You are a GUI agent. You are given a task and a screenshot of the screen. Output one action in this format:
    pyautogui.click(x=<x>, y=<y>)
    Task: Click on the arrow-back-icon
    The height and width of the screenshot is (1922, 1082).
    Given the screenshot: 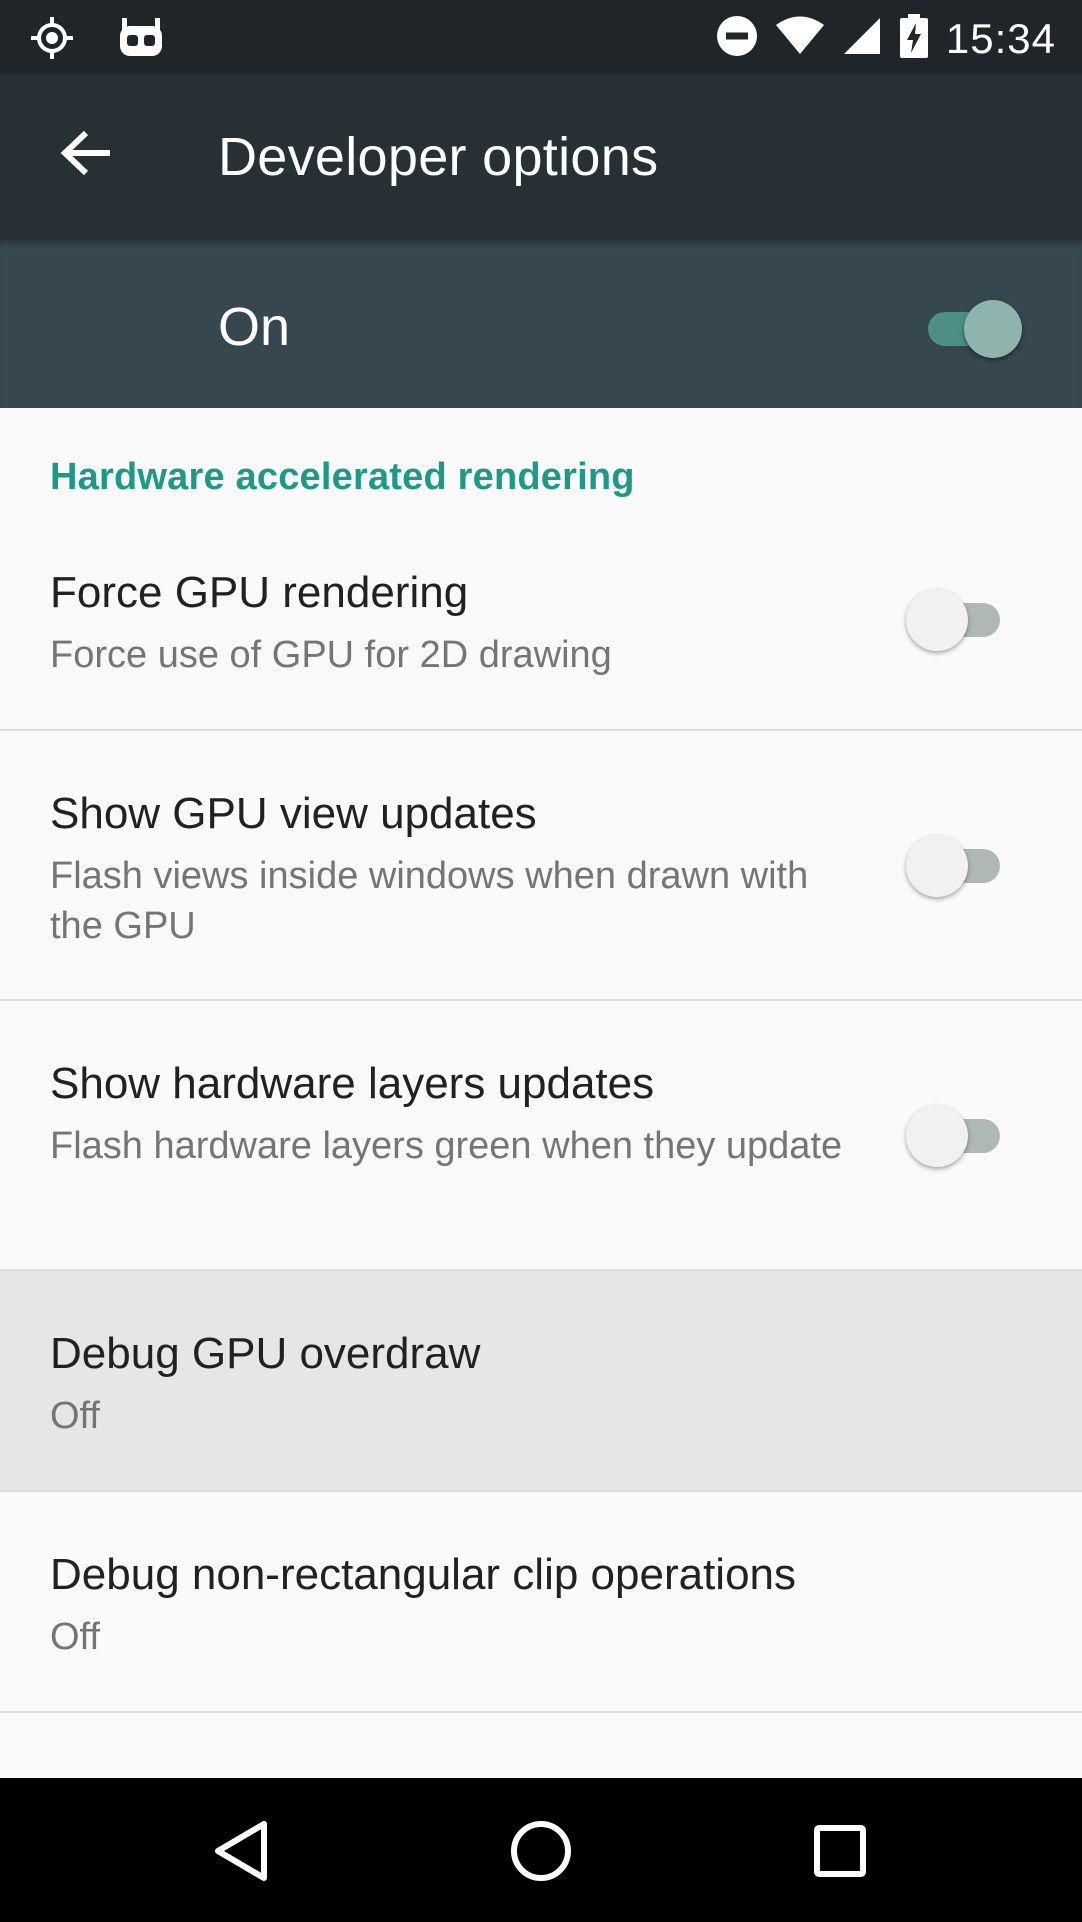 What is the action you would take?
    pyautogui.click(x=86, y=155)
    